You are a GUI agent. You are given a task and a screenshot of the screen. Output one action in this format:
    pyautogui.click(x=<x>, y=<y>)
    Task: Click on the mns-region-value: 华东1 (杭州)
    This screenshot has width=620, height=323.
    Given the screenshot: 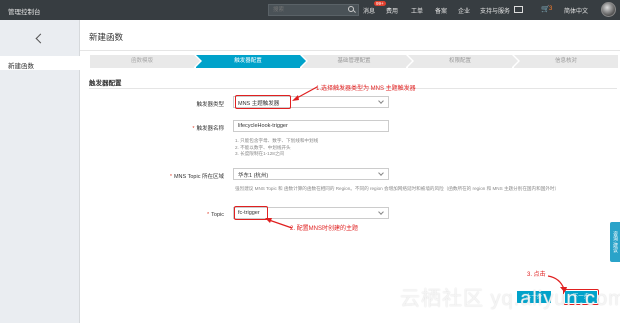 What is the action you would take?
    pyautogui.click(x=253, y=176)
    